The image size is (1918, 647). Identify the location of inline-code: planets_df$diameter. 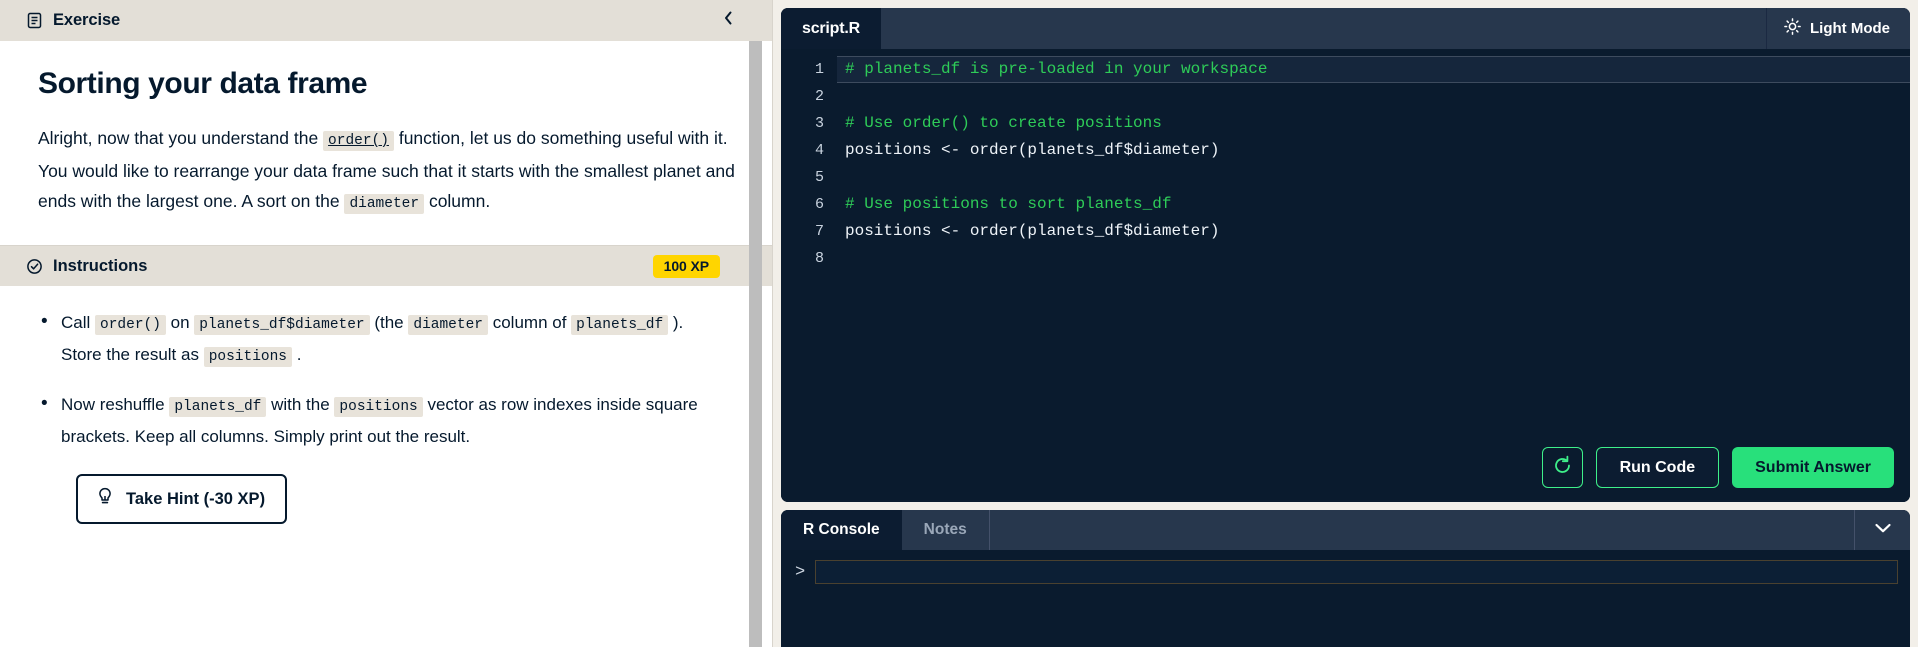
(282, 325).